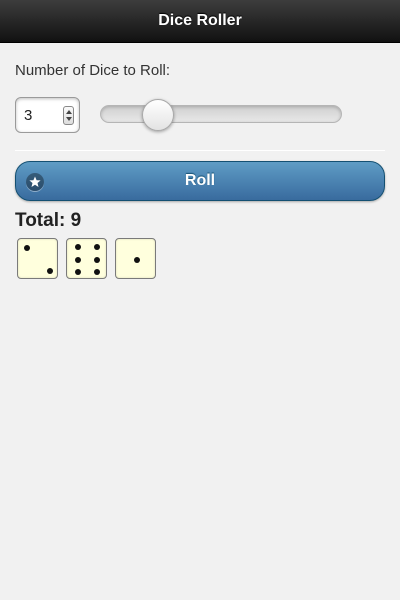 The height and width of the screenshot is (600, 400). What do you see at coordinates (47, 115) in the screenshot?
I see `dice-count-input: 3` at bounding box center [47, 115].